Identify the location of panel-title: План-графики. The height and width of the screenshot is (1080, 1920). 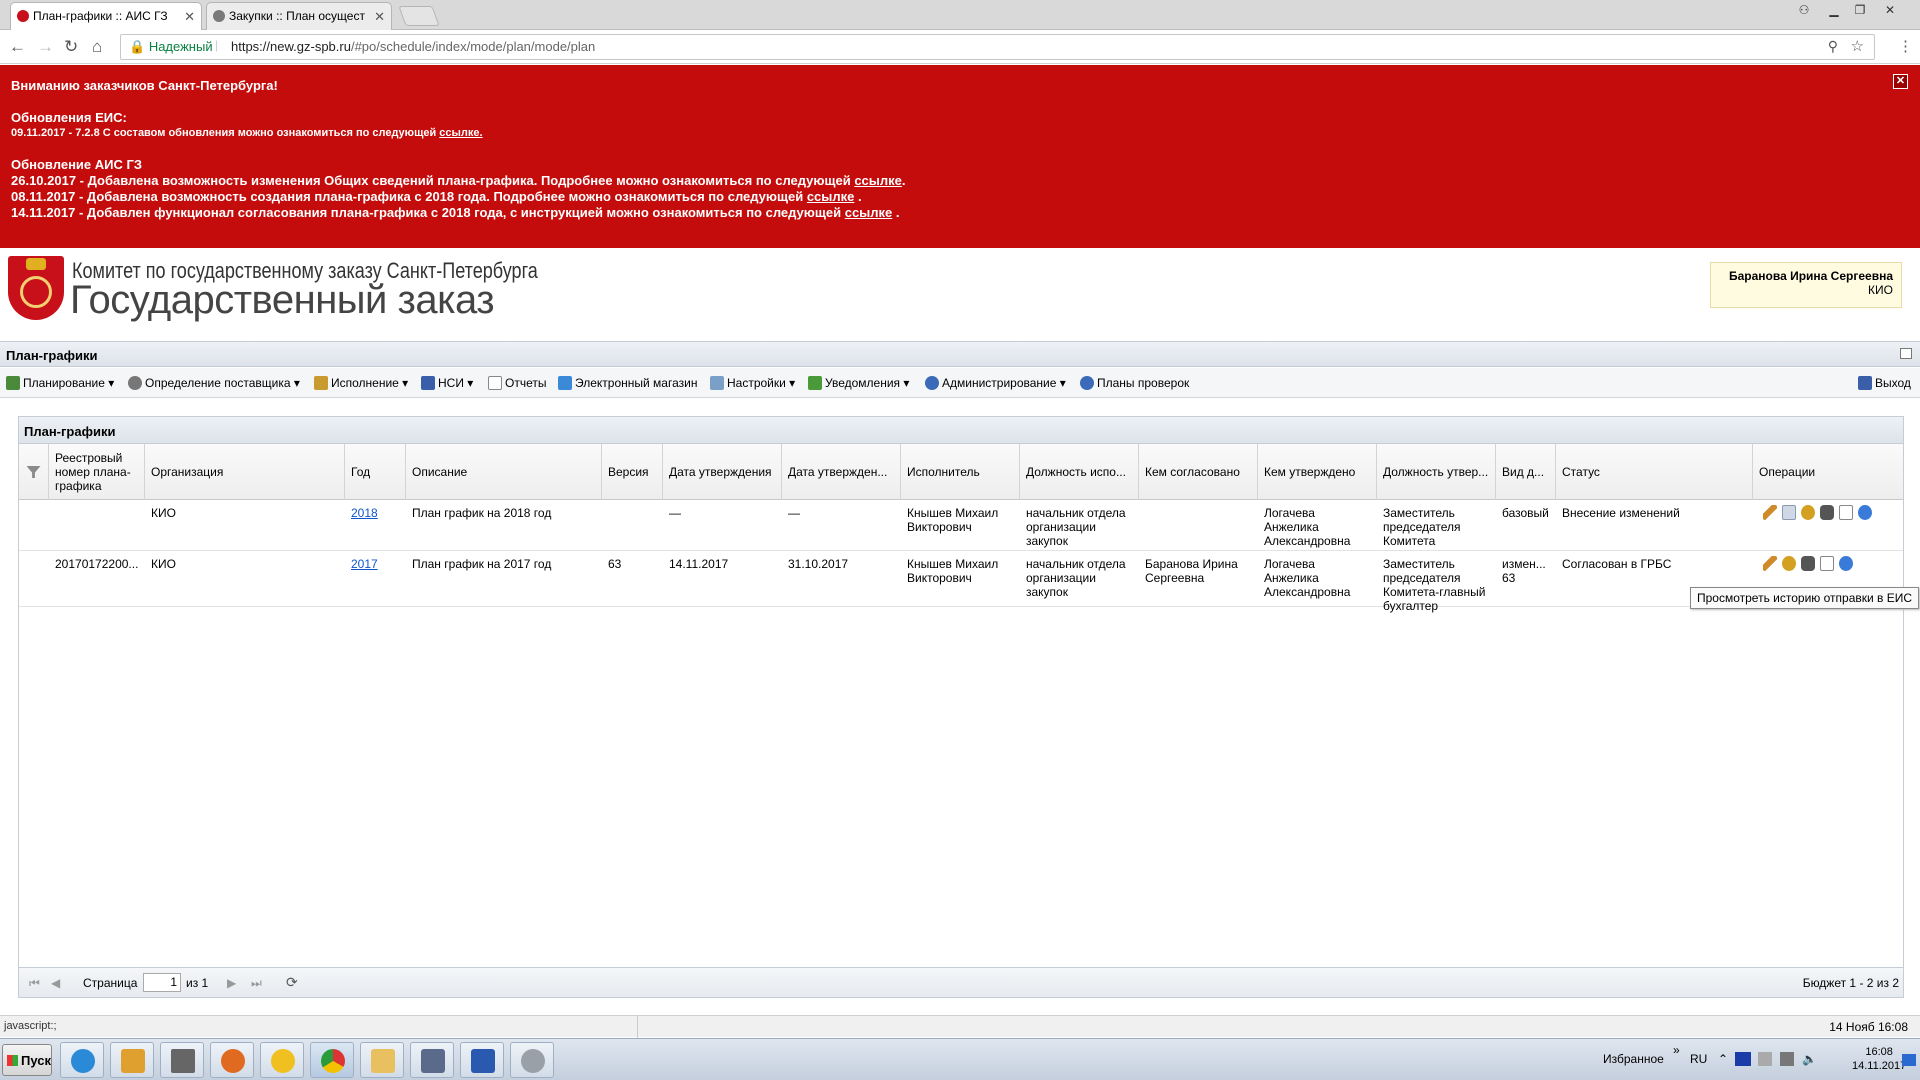
(52, 355).